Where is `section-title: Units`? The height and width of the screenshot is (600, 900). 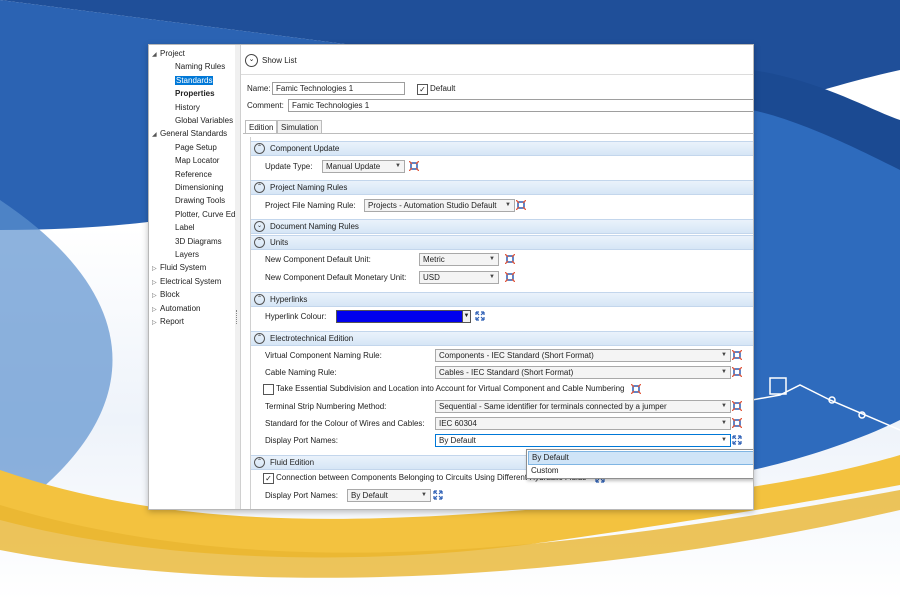
section-title: Units is located at coordinates (279, 242).